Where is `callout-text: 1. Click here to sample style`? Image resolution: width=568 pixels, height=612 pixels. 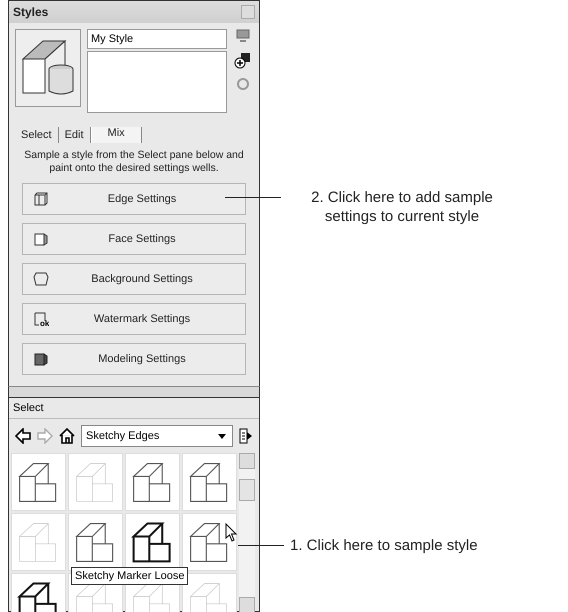
callout-text: 1. Click here to sample style is located at coordinates (384, 545).